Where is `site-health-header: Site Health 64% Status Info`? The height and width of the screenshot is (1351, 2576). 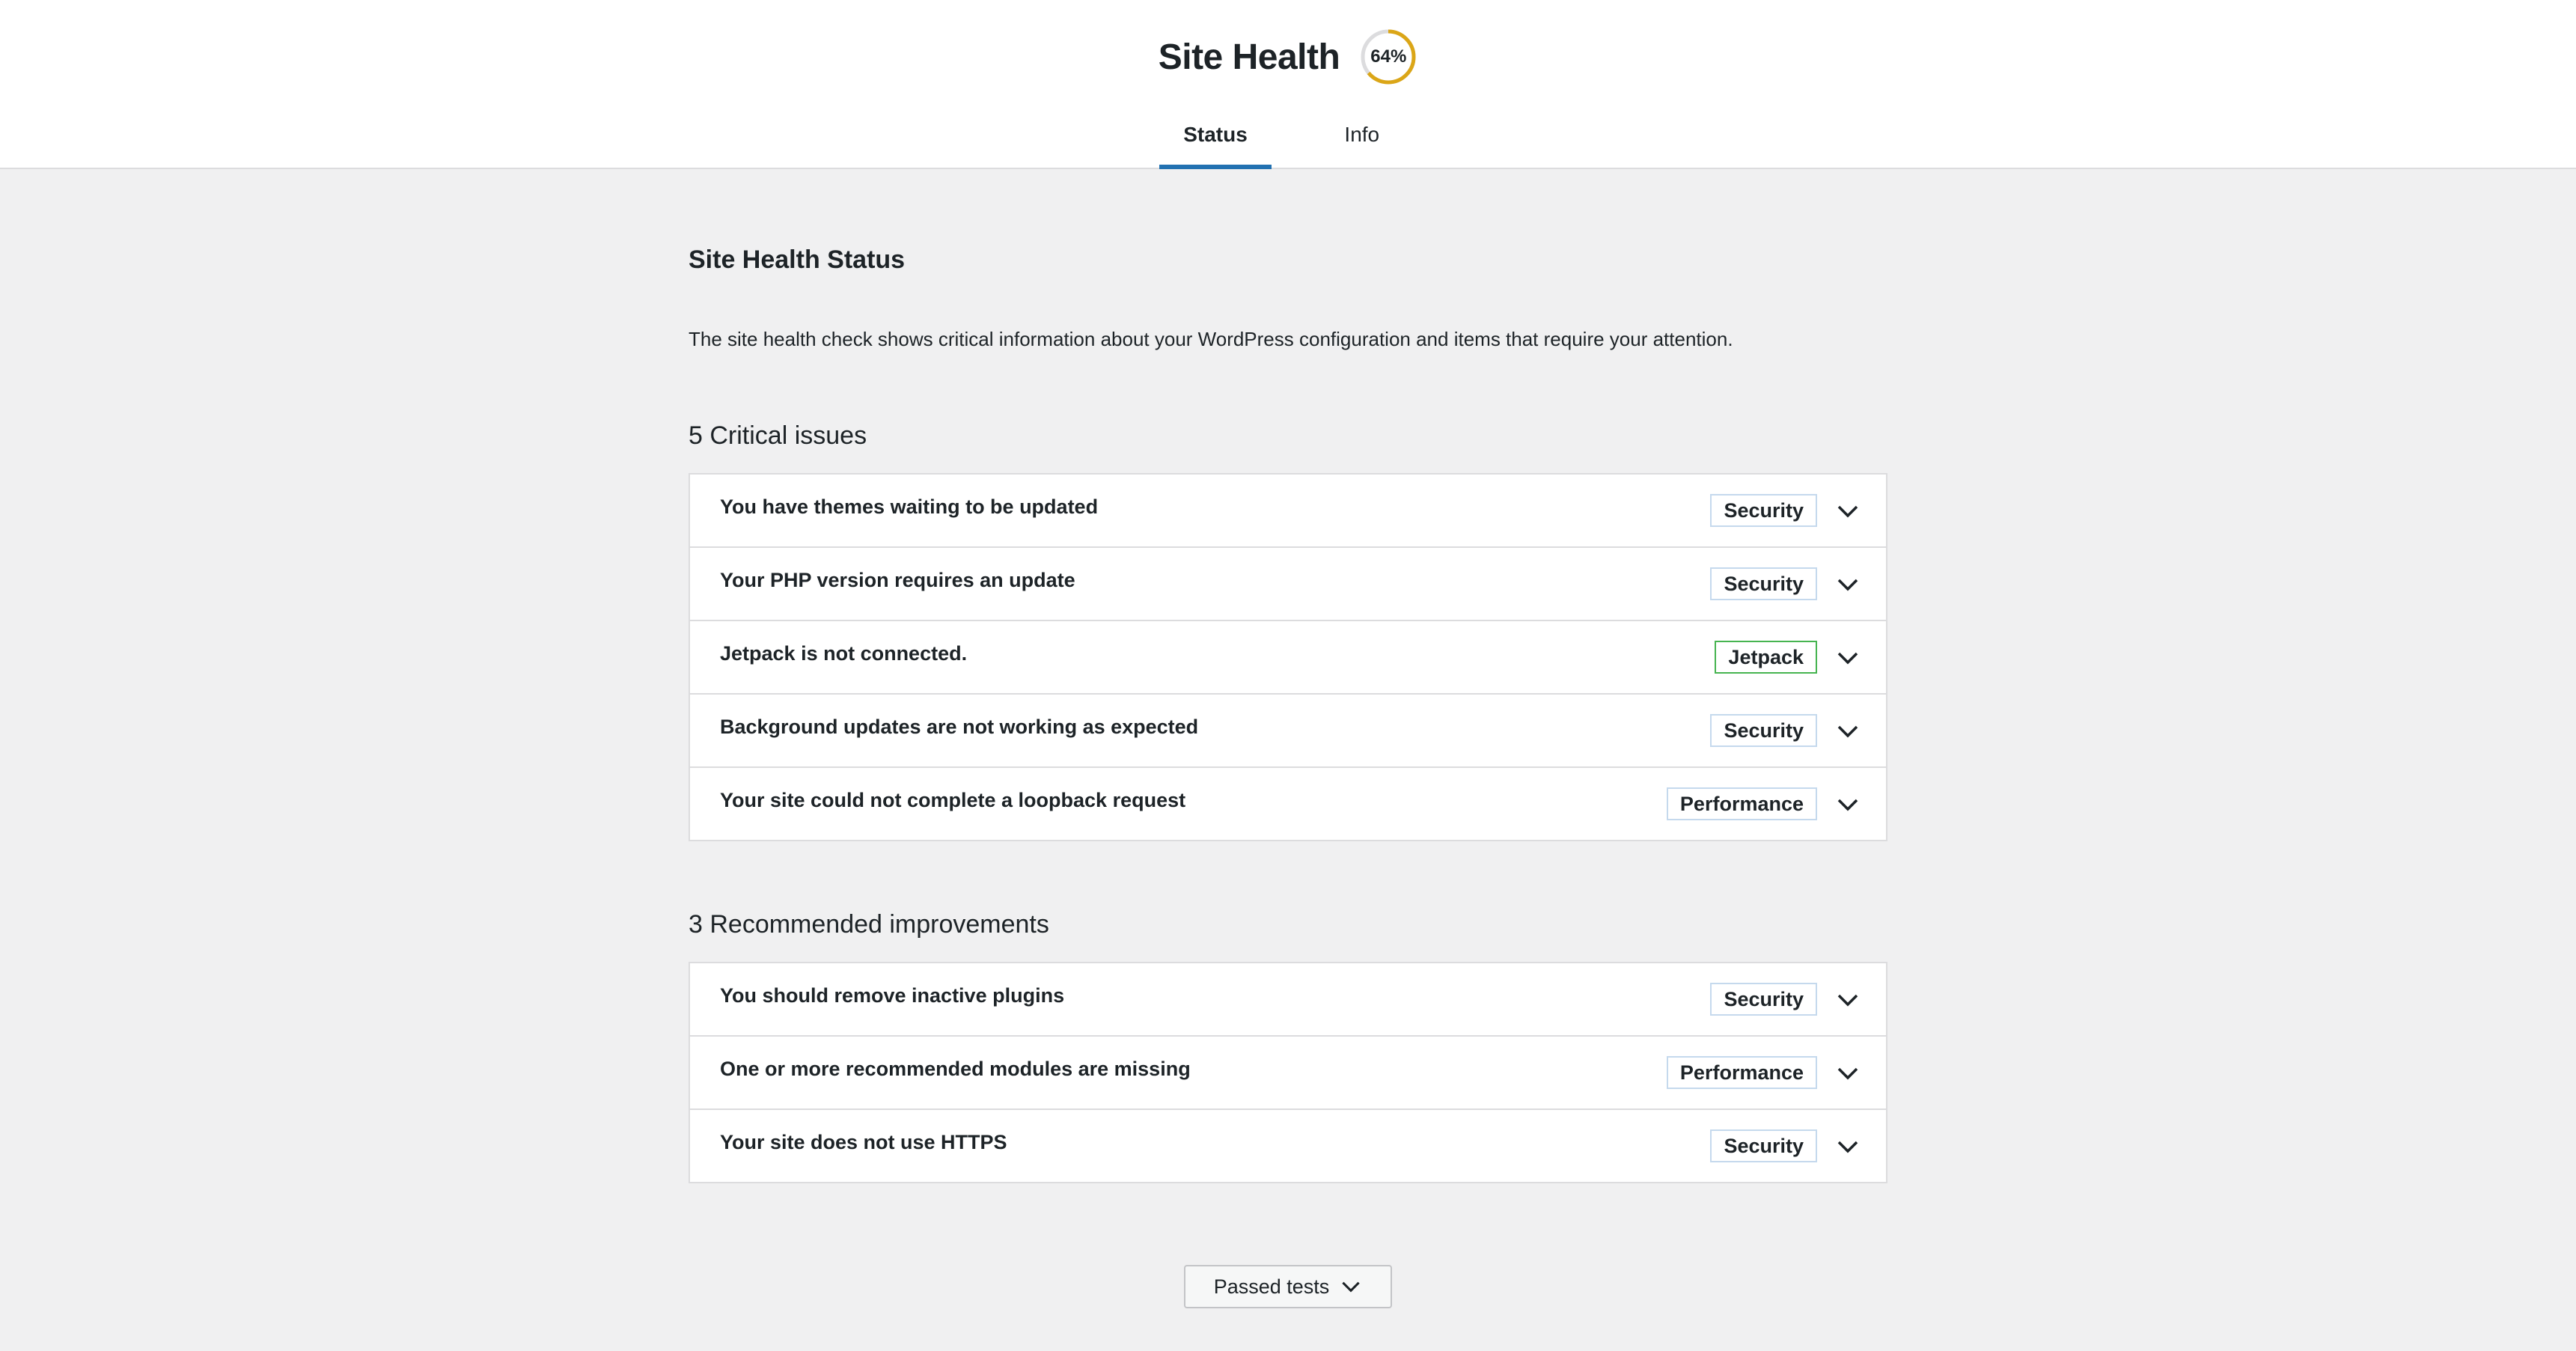
site-health-header: Site Health 64% Status Info is located at coordinates (1288, 84).